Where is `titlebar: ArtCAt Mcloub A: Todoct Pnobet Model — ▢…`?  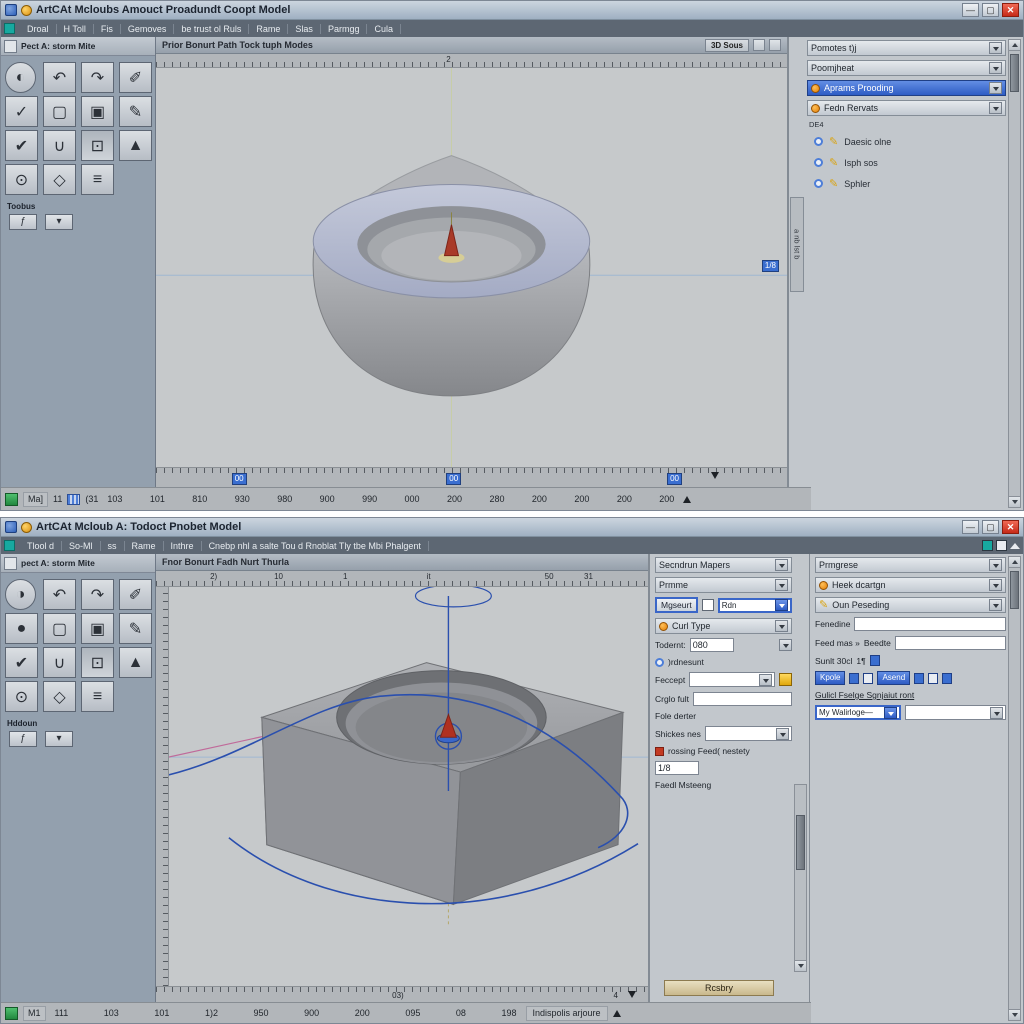 titlebar: ArtCAt Mcloub A: Todoct Pnobet Model — ▢… is located at coordinates (512, 527).